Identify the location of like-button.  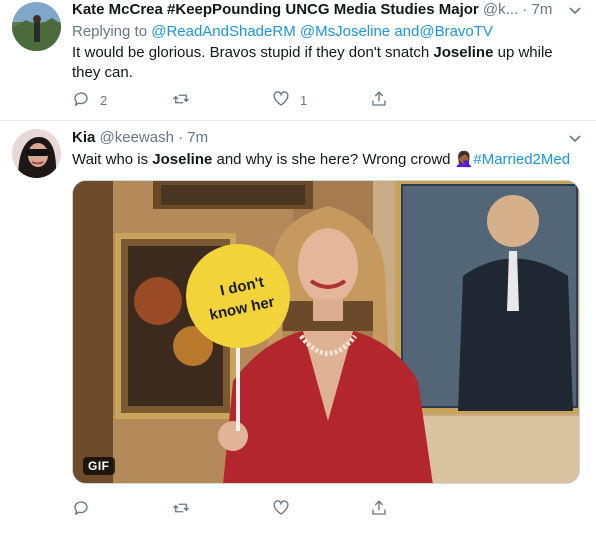
(281, 509).